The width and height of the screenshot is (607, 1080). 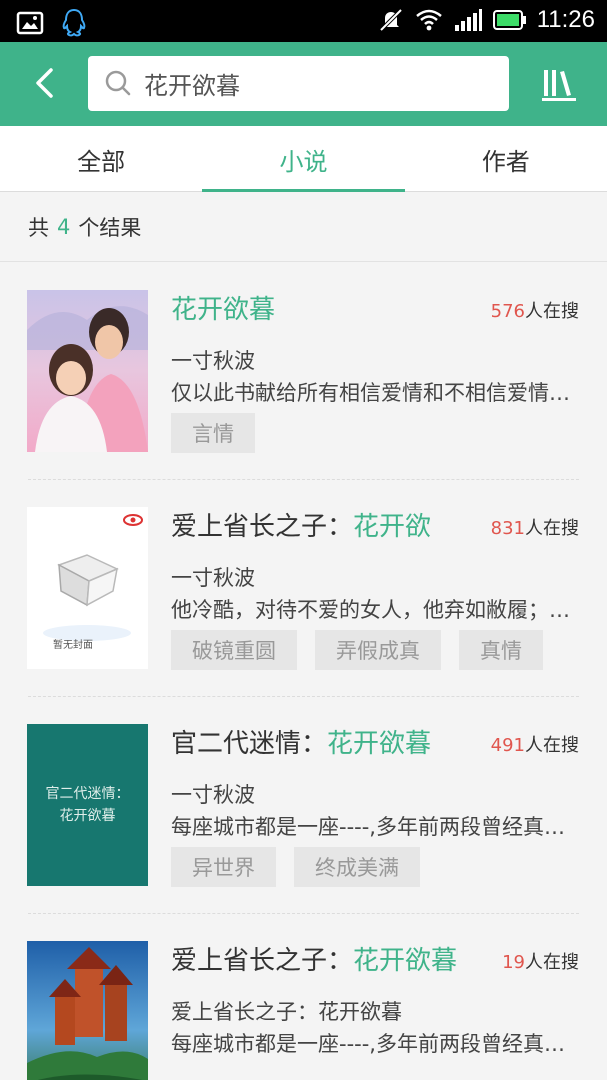 I want to click on tab-novel: 小说, so click(x=303, y=159).